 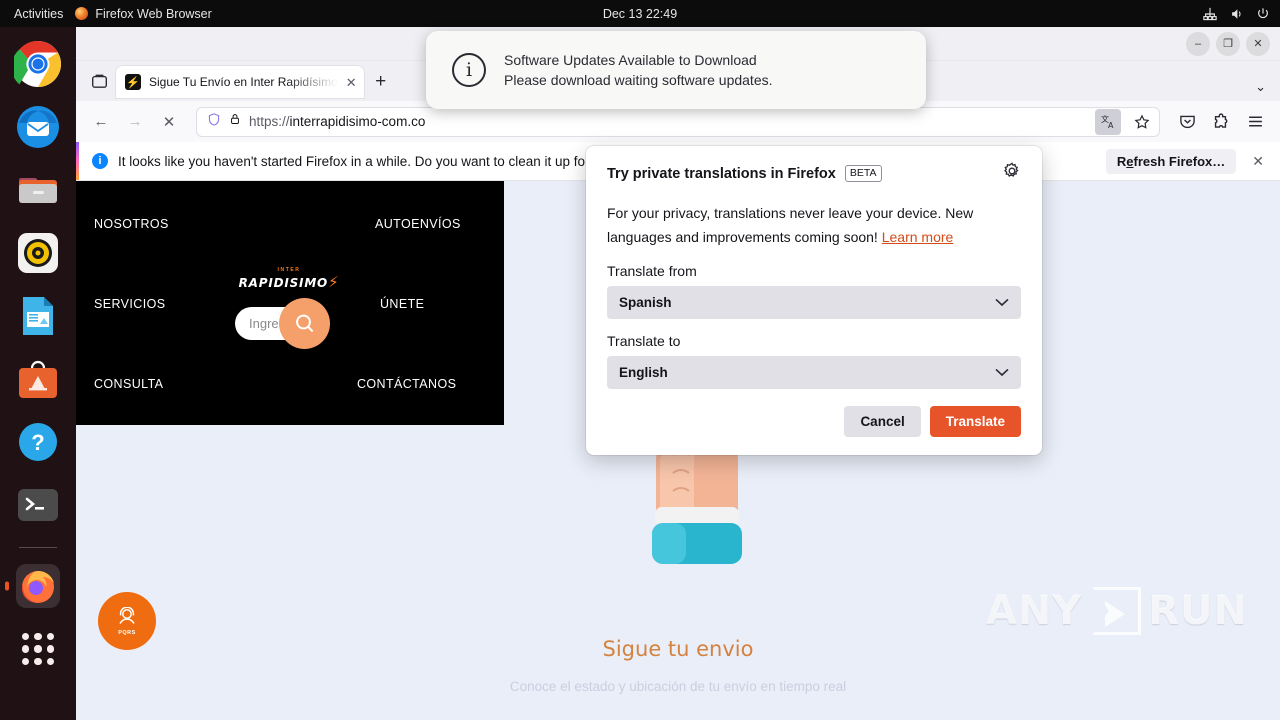 What do you see at coordinates (127, 632) in the screenshot?
I see `pqrs-label: PQRS` at bounding box center [127, 632].